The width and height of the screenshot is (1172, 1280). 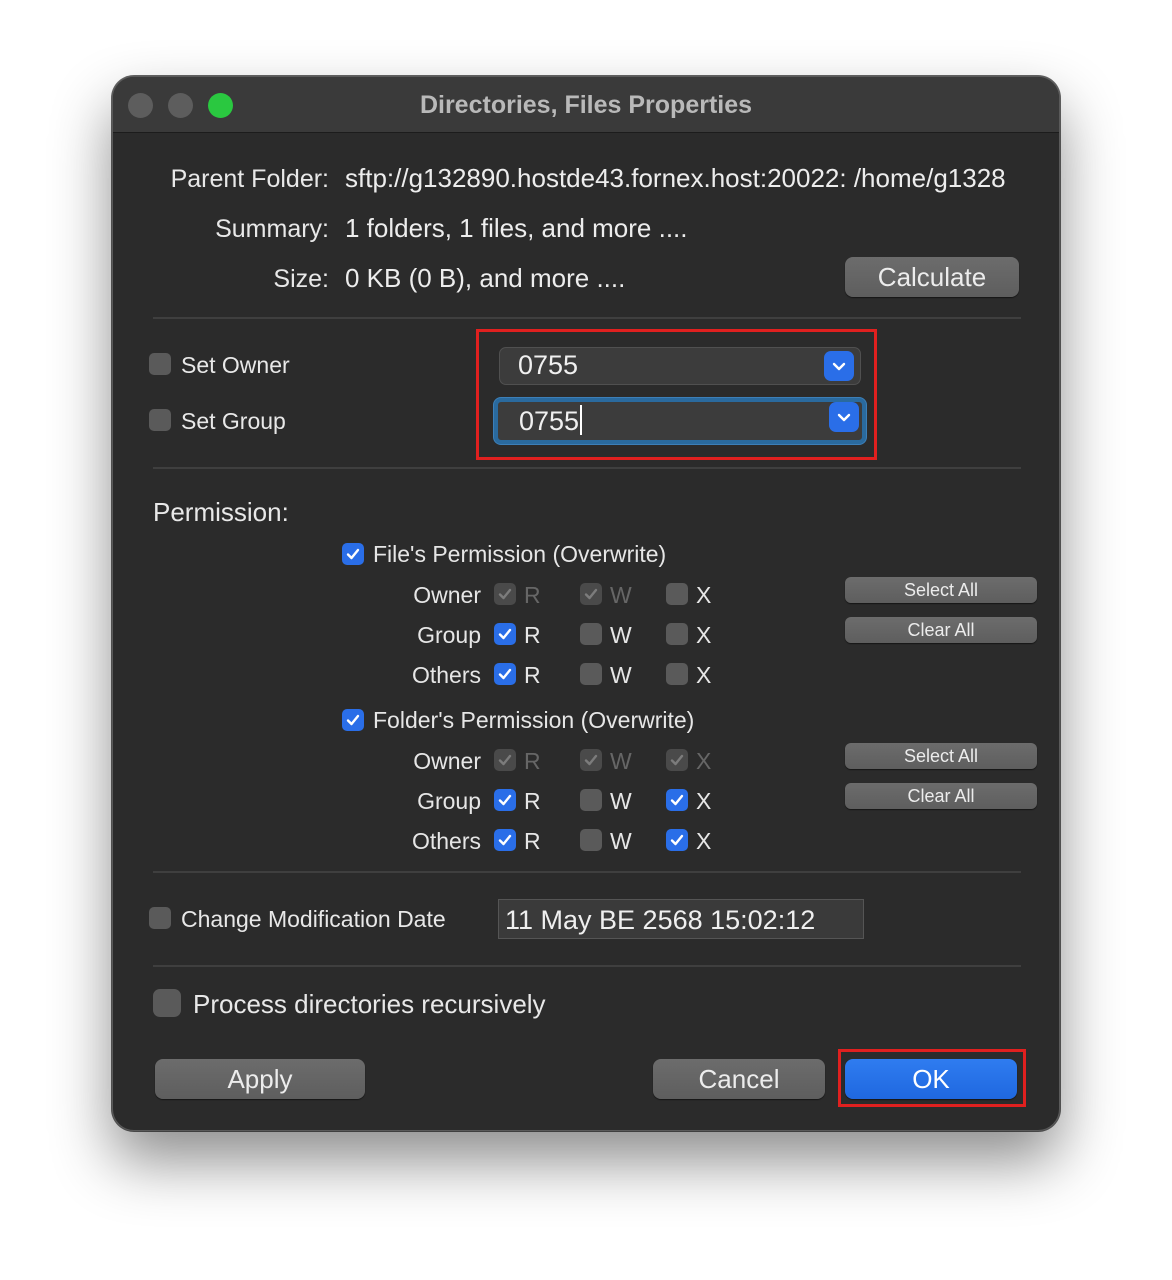 What do you see at coordinates (677, 674) in the screenshot?
I see `files-others-x-checkbox` at bounding box center [677, 674].